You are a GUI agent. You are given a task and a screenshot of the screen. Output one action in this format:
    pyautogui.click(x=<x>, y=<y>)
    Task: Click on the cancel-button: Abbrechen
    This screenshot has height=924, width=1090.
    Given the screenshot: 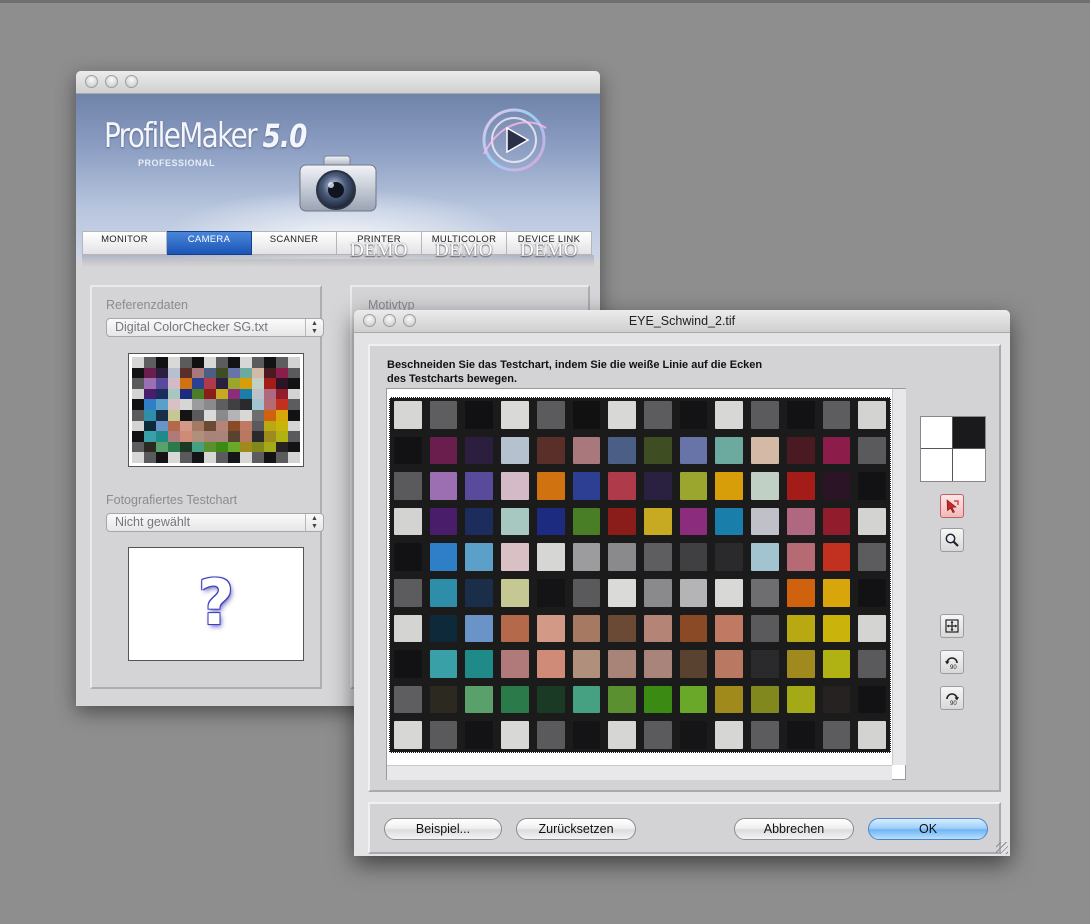 What is the action you would take?
    pyautogui.click(x=794, y=829)
    